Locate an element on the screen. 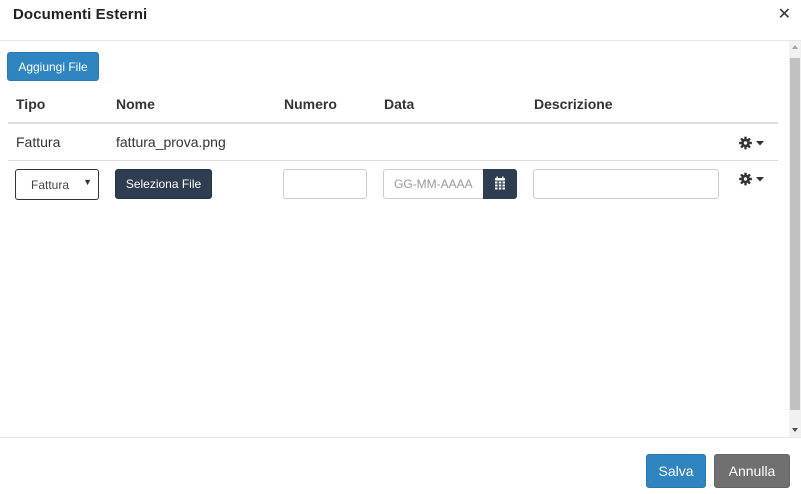 The height and width of the screenshot is (494, 801). tipo-select: Fattura ▼ is located at coordinates (57, 184).